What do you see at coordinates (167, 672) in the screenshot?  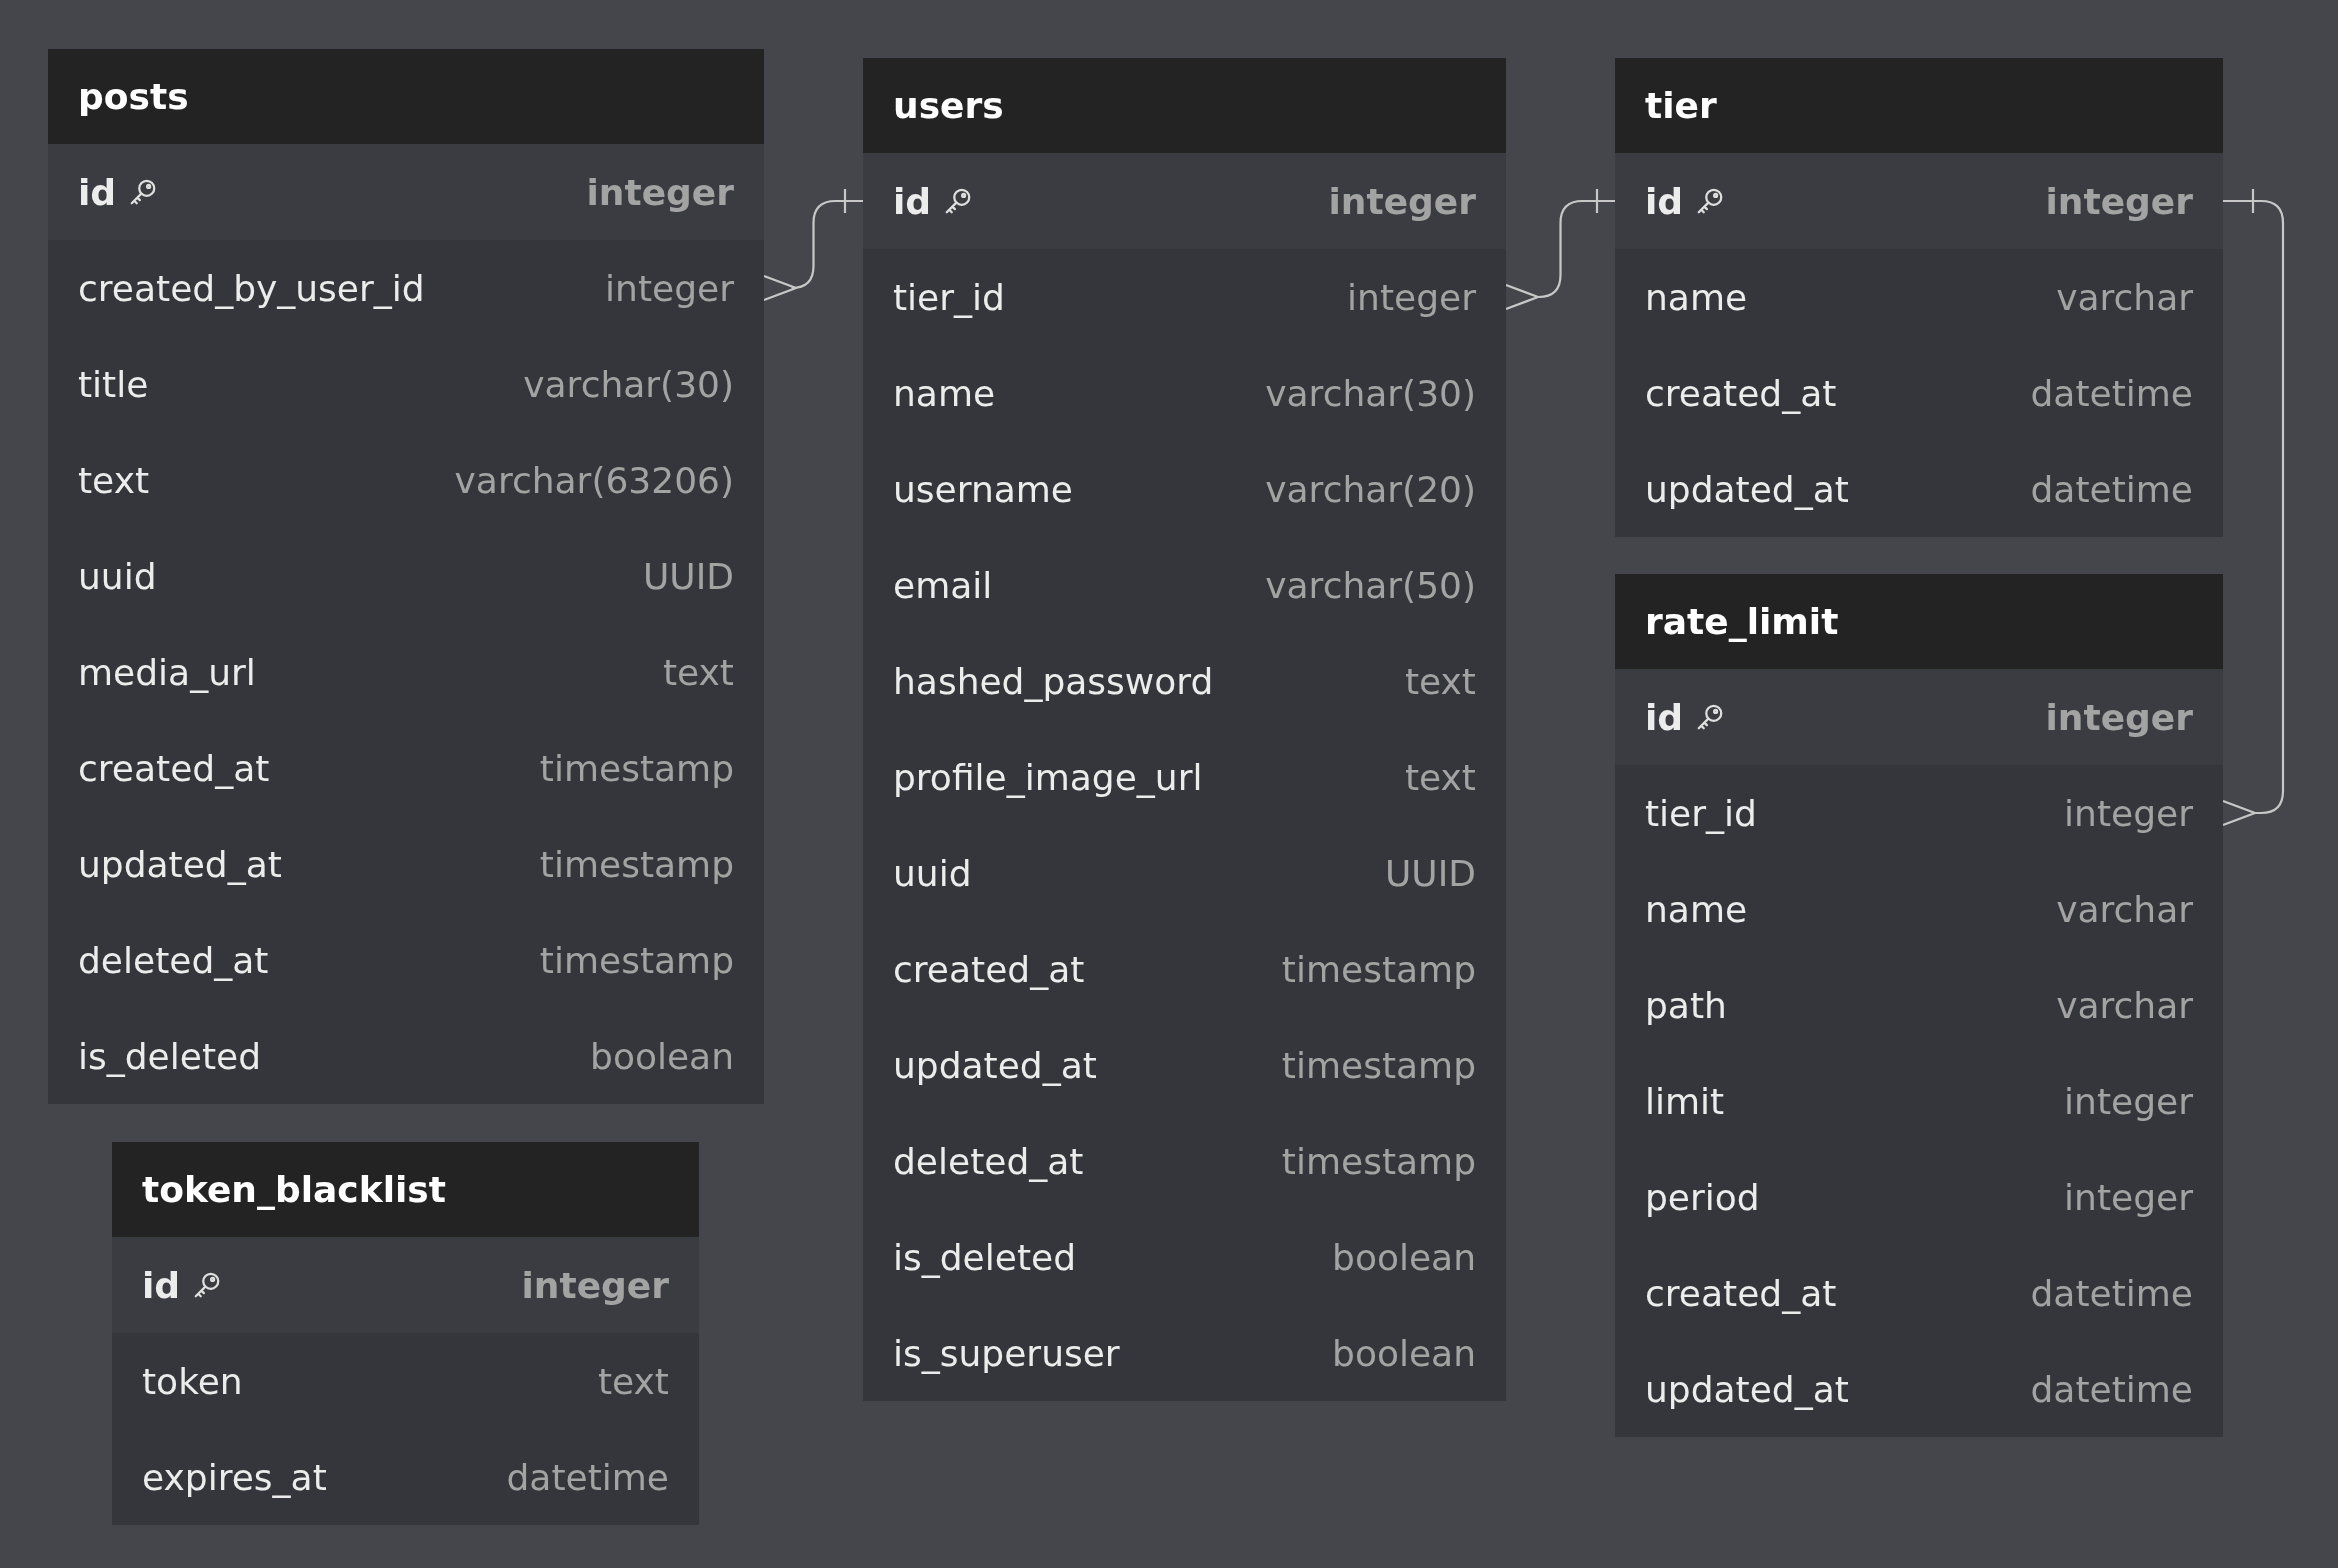 I see `column-name: media_url` at bounding box center [167, 672].